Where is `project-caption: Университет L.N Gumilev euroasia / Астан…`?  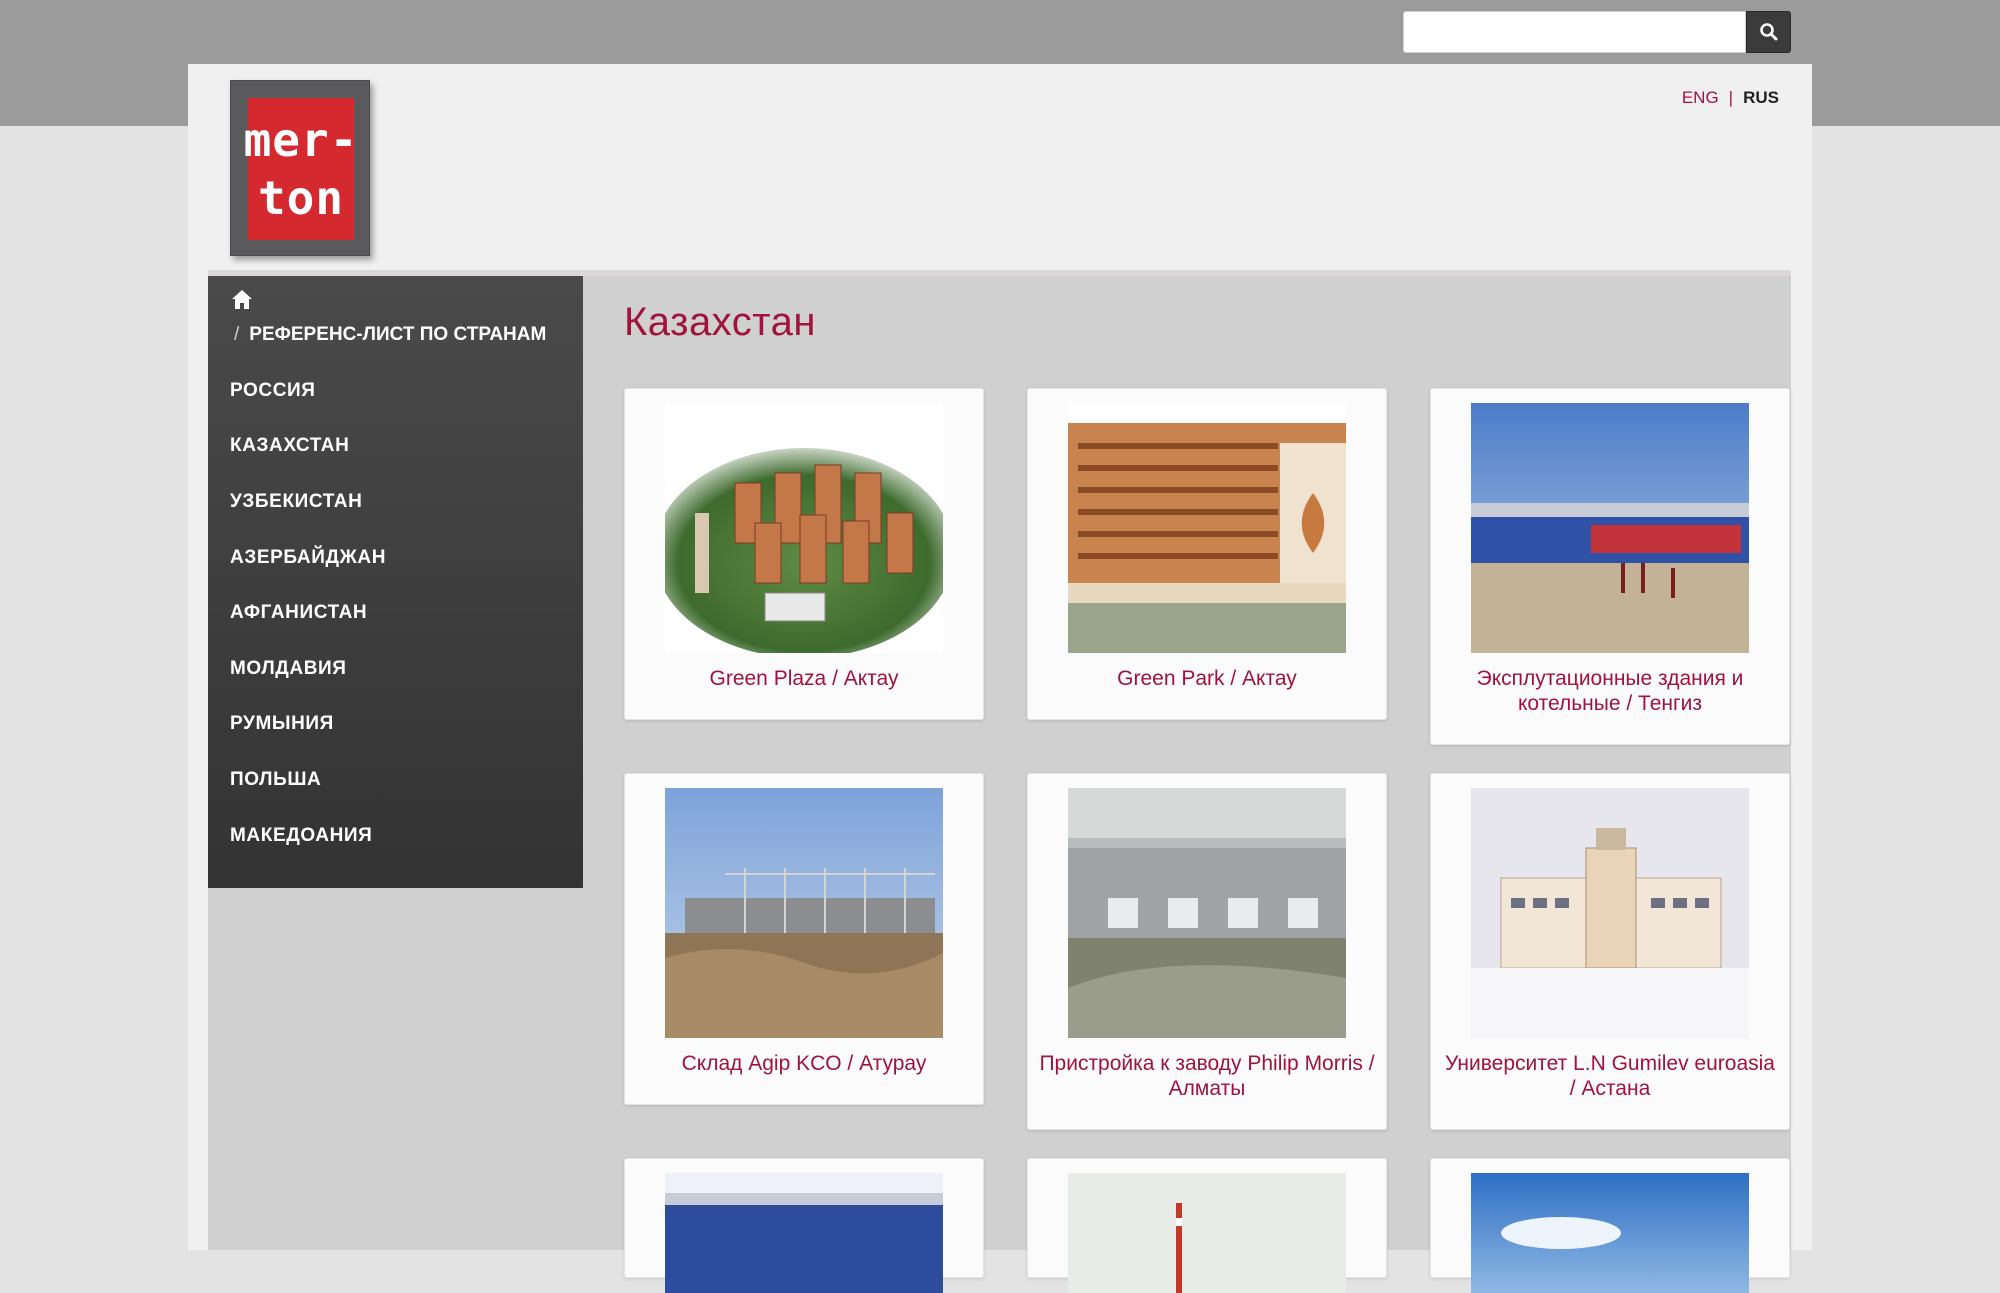 project-caption: Университет L.N Gumilev euroasia / Астан… is located at coordinates (1610, 1076).